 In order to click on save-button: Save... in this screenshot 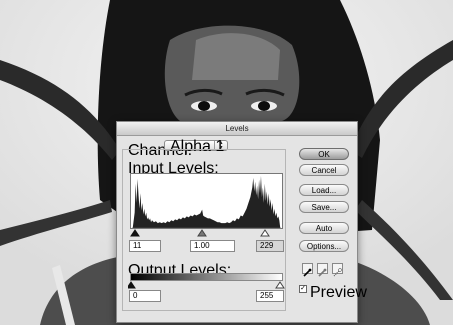, I will do `click(324, 207)`.